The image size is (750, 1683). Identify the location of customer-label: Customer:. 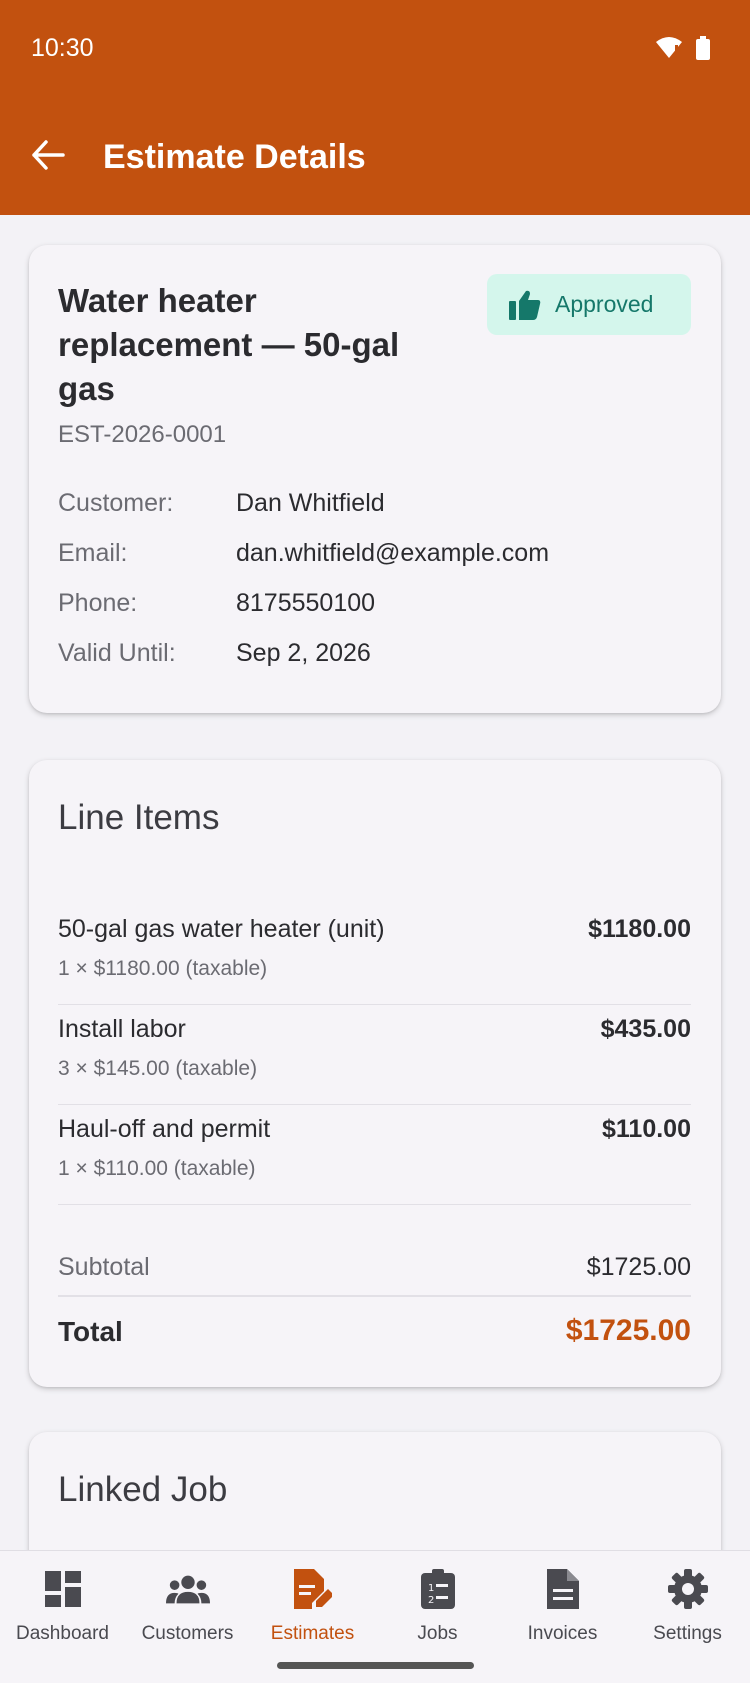
(116, 503).